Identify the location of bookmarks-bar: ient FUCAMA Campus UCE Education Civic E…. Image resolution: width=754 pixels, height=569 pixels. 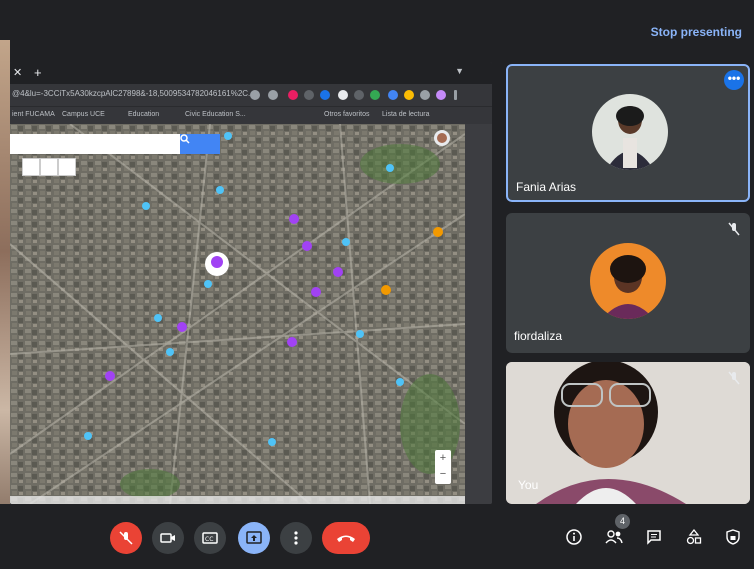
(251, 115).